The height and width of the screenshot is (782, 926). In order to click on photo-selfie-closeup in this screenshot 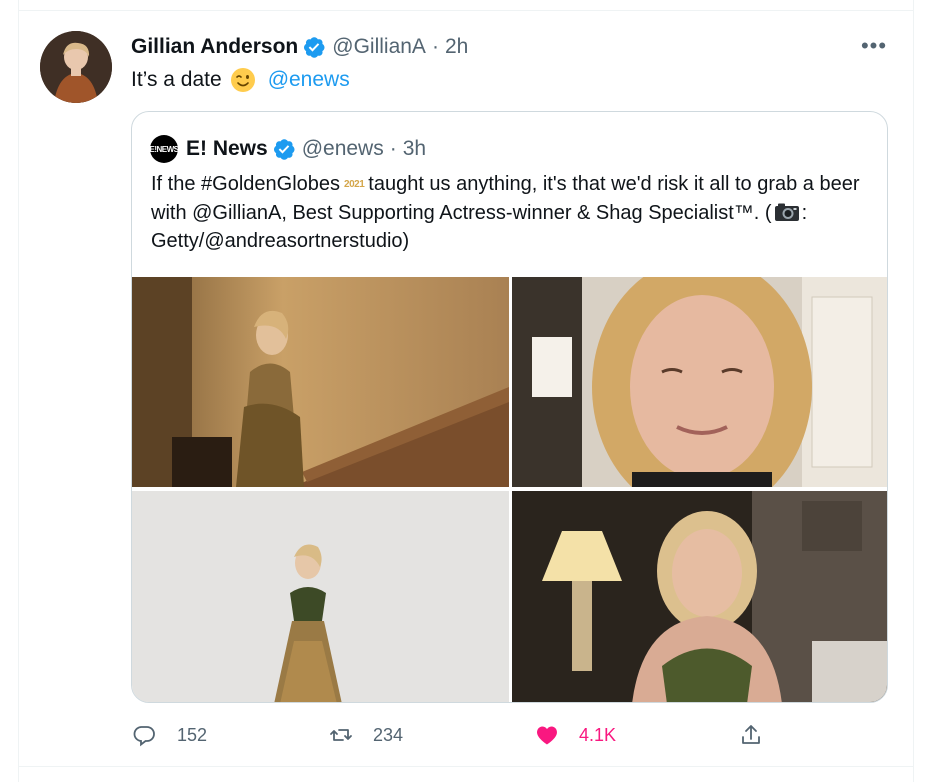, I will do `click(699, 382)`.